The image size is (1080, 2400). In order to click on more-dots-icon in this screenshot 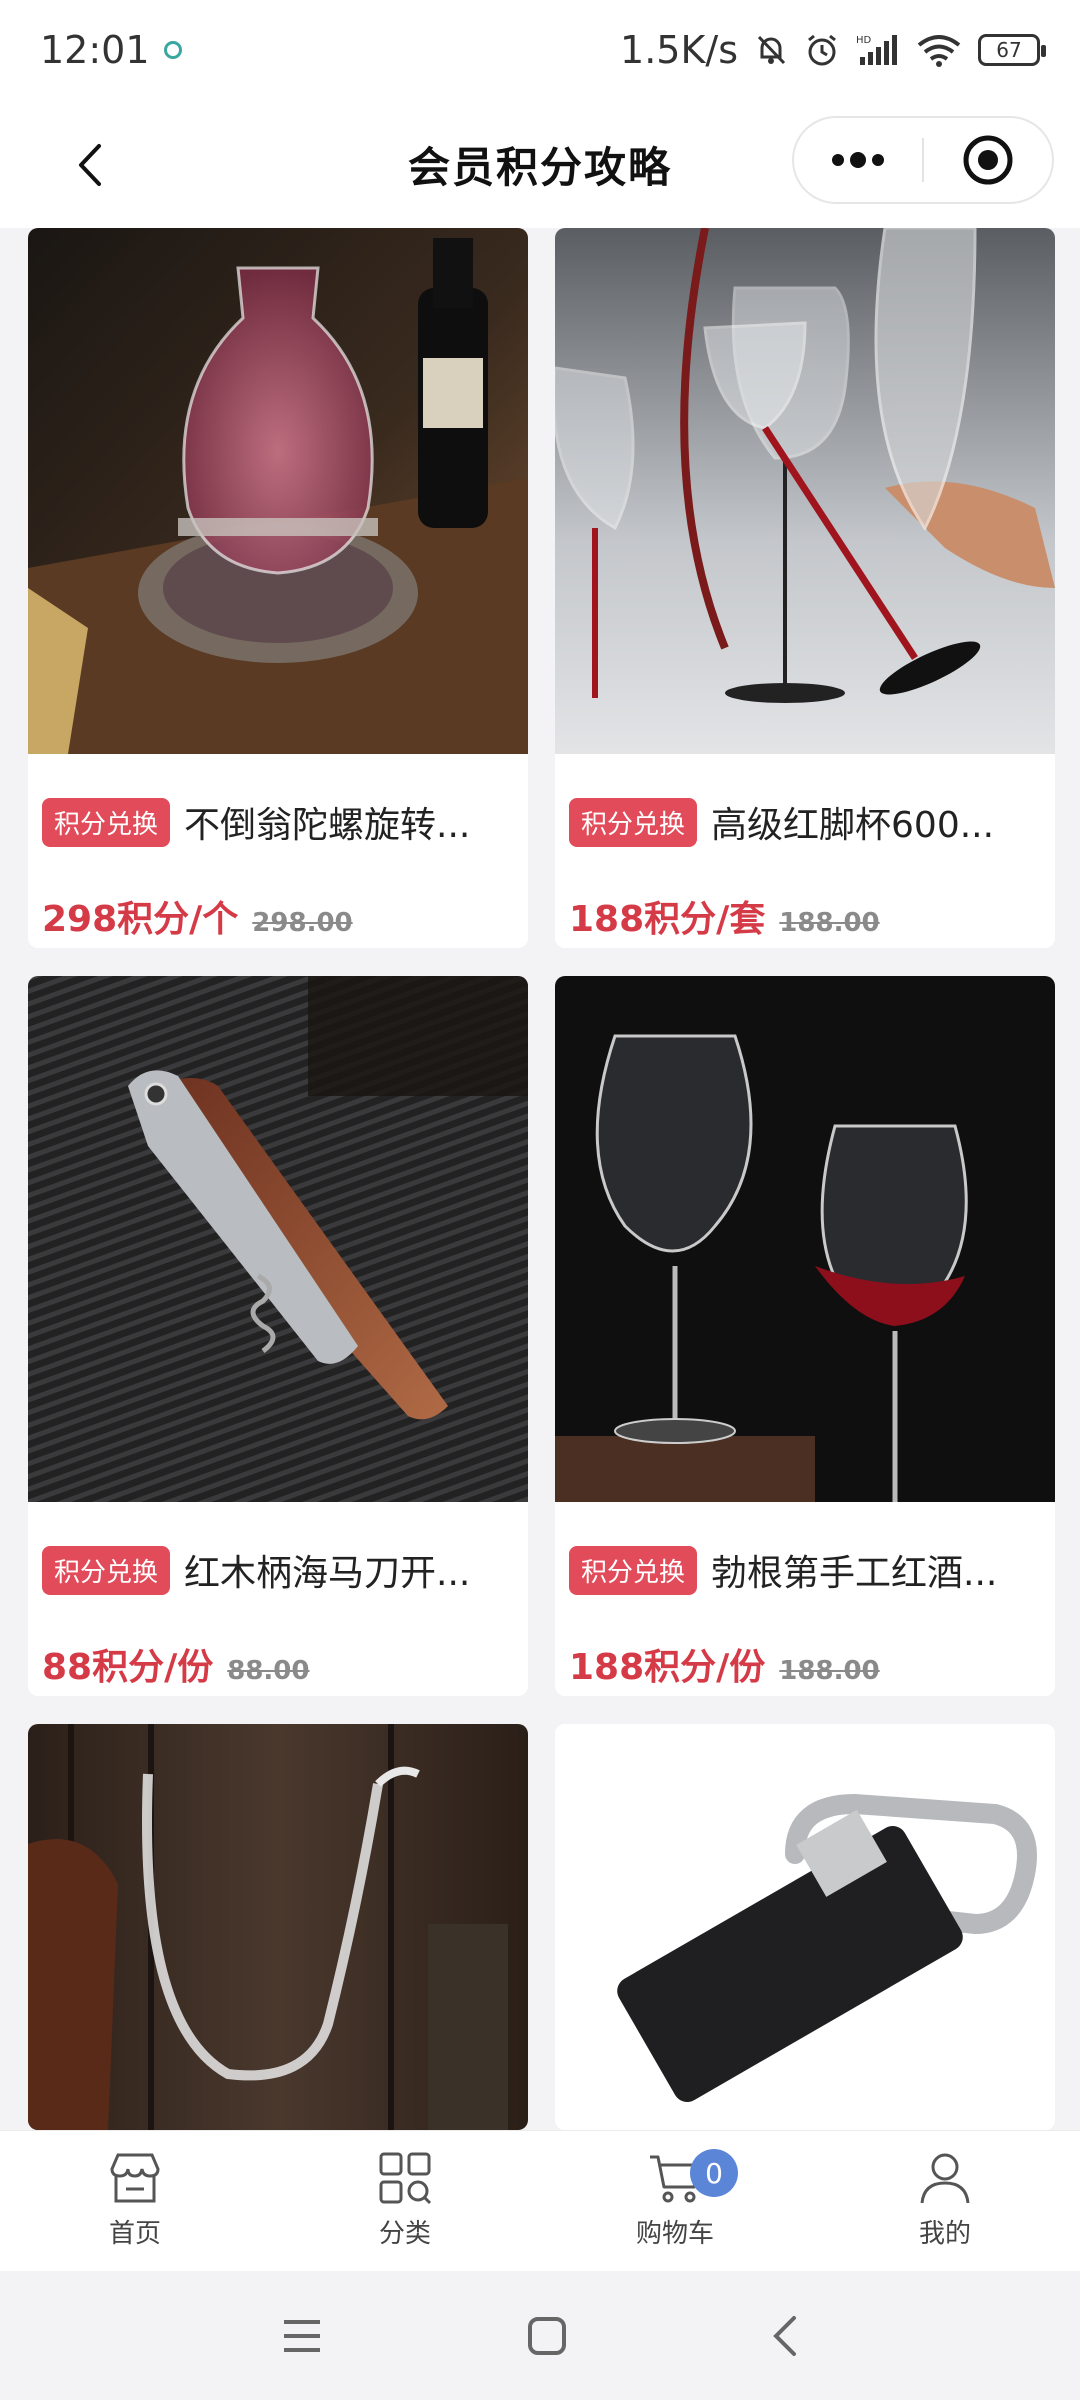, I will do `click(858, 160)`.